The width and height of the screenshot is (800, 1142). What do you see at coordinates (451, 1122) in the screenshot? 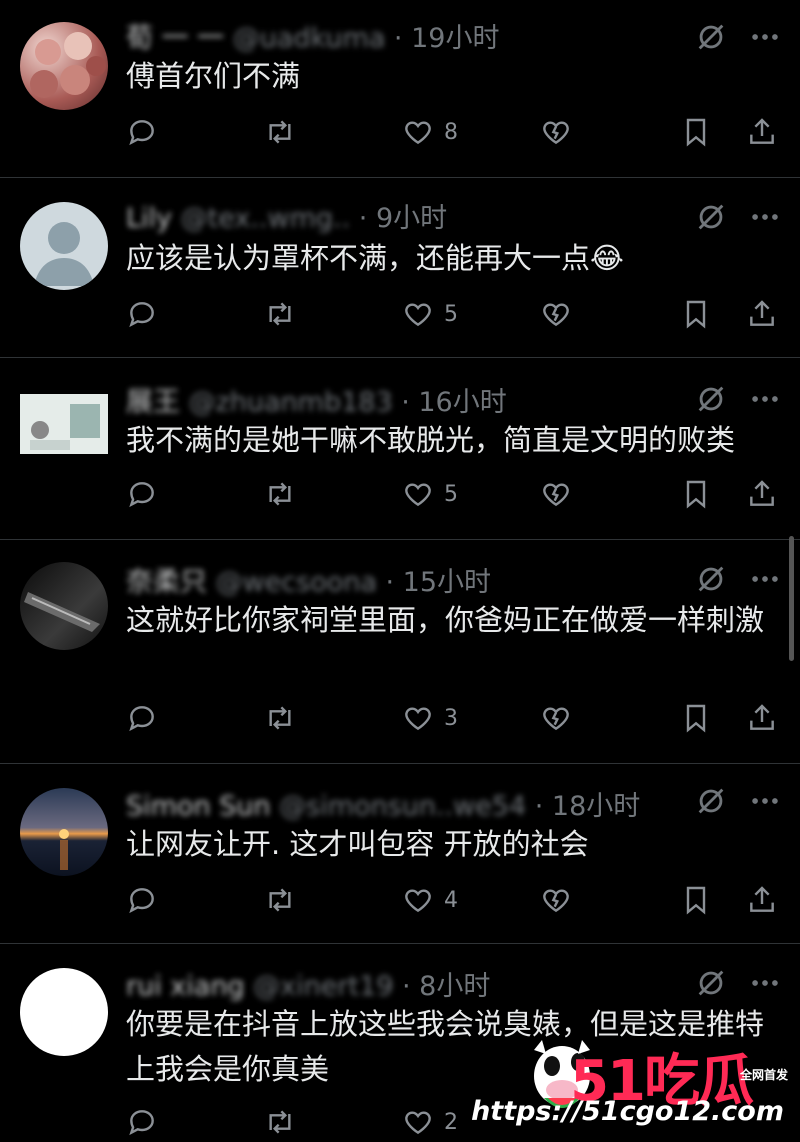
I see `like-count: 2` at bounding box center [451, 1122].